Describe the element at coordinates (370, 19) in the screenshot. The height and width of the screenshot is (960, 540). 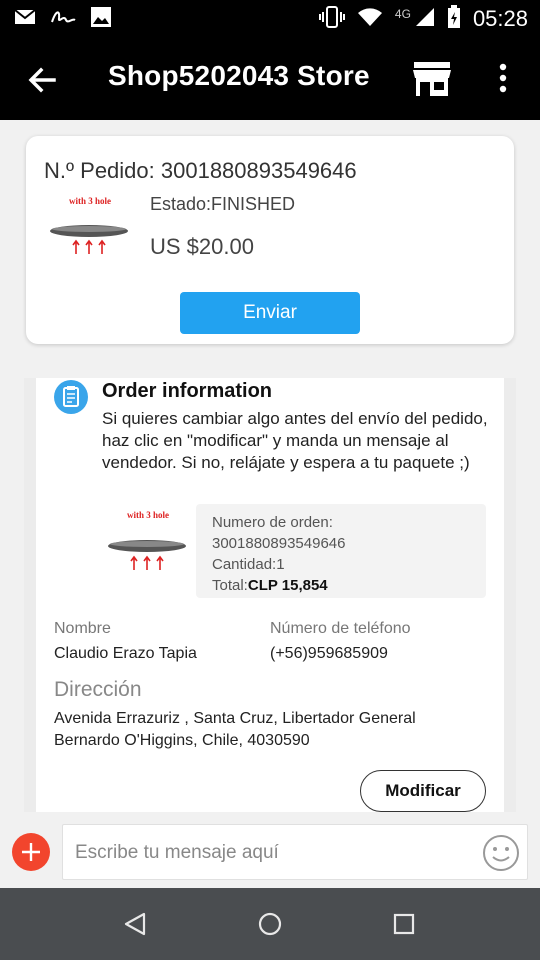
I see `wifi-icon` at that location.